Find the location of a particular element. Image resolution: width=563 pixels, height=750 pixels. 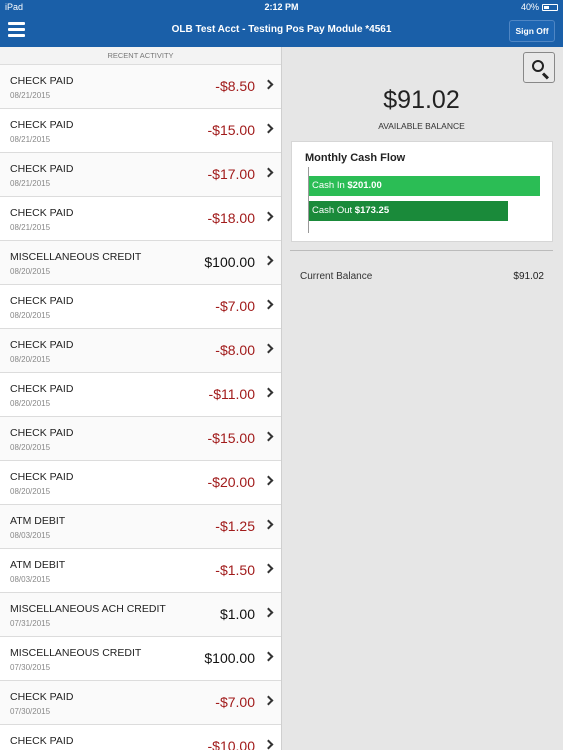

current-balance-label: Current Balance is located at coordinates (336, 276).